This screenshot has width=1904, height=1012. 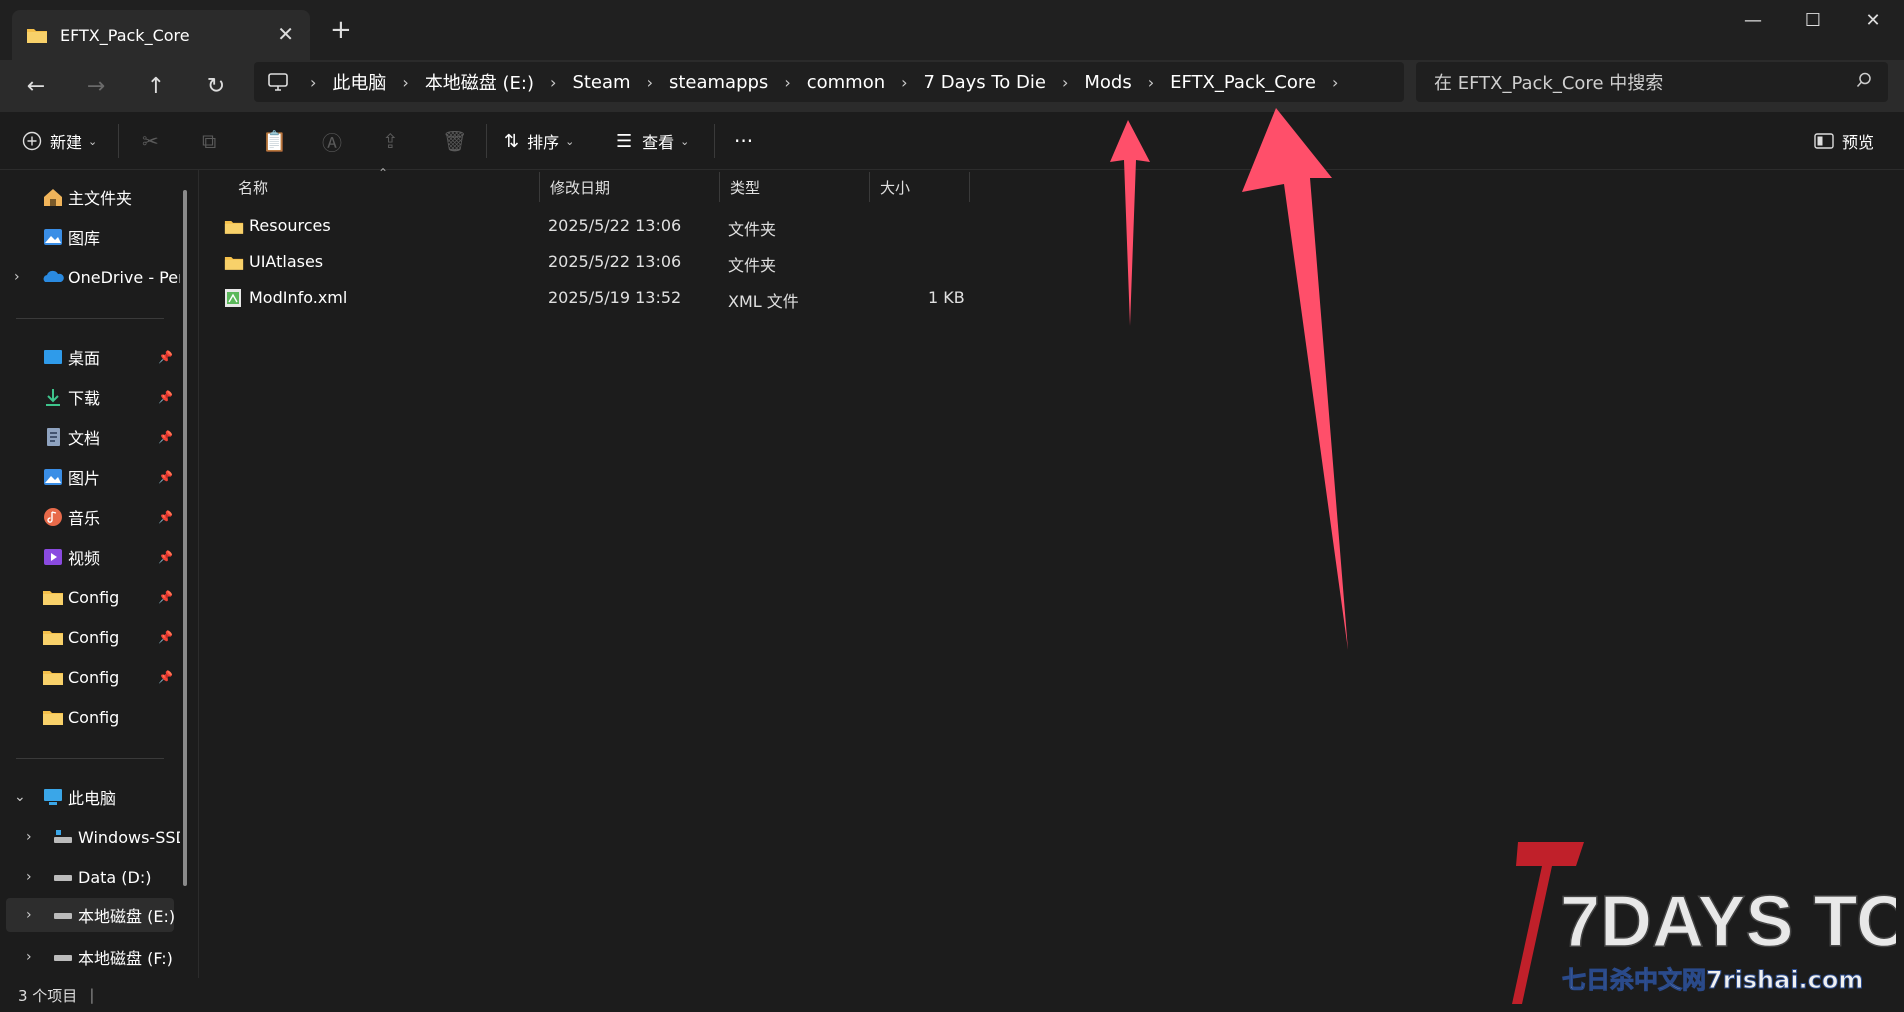 What do you see at coordinates (594, 299) in the screenshot?
I see `file-row: ModInfo.xml 2025/5/19 13:52 XML 文件 1 KB` at bounding box center [594, 299].